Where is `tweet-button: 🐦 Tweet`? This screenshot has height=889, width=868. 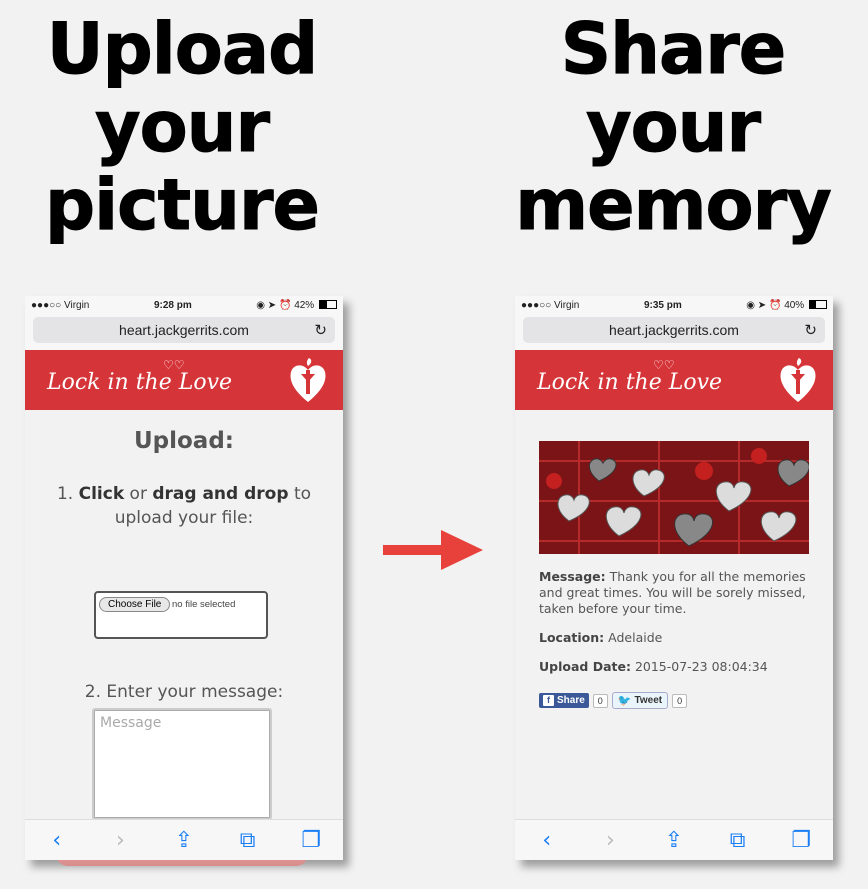
tweet-button: 🐦 Tweet is located at coordinates (640, 700).